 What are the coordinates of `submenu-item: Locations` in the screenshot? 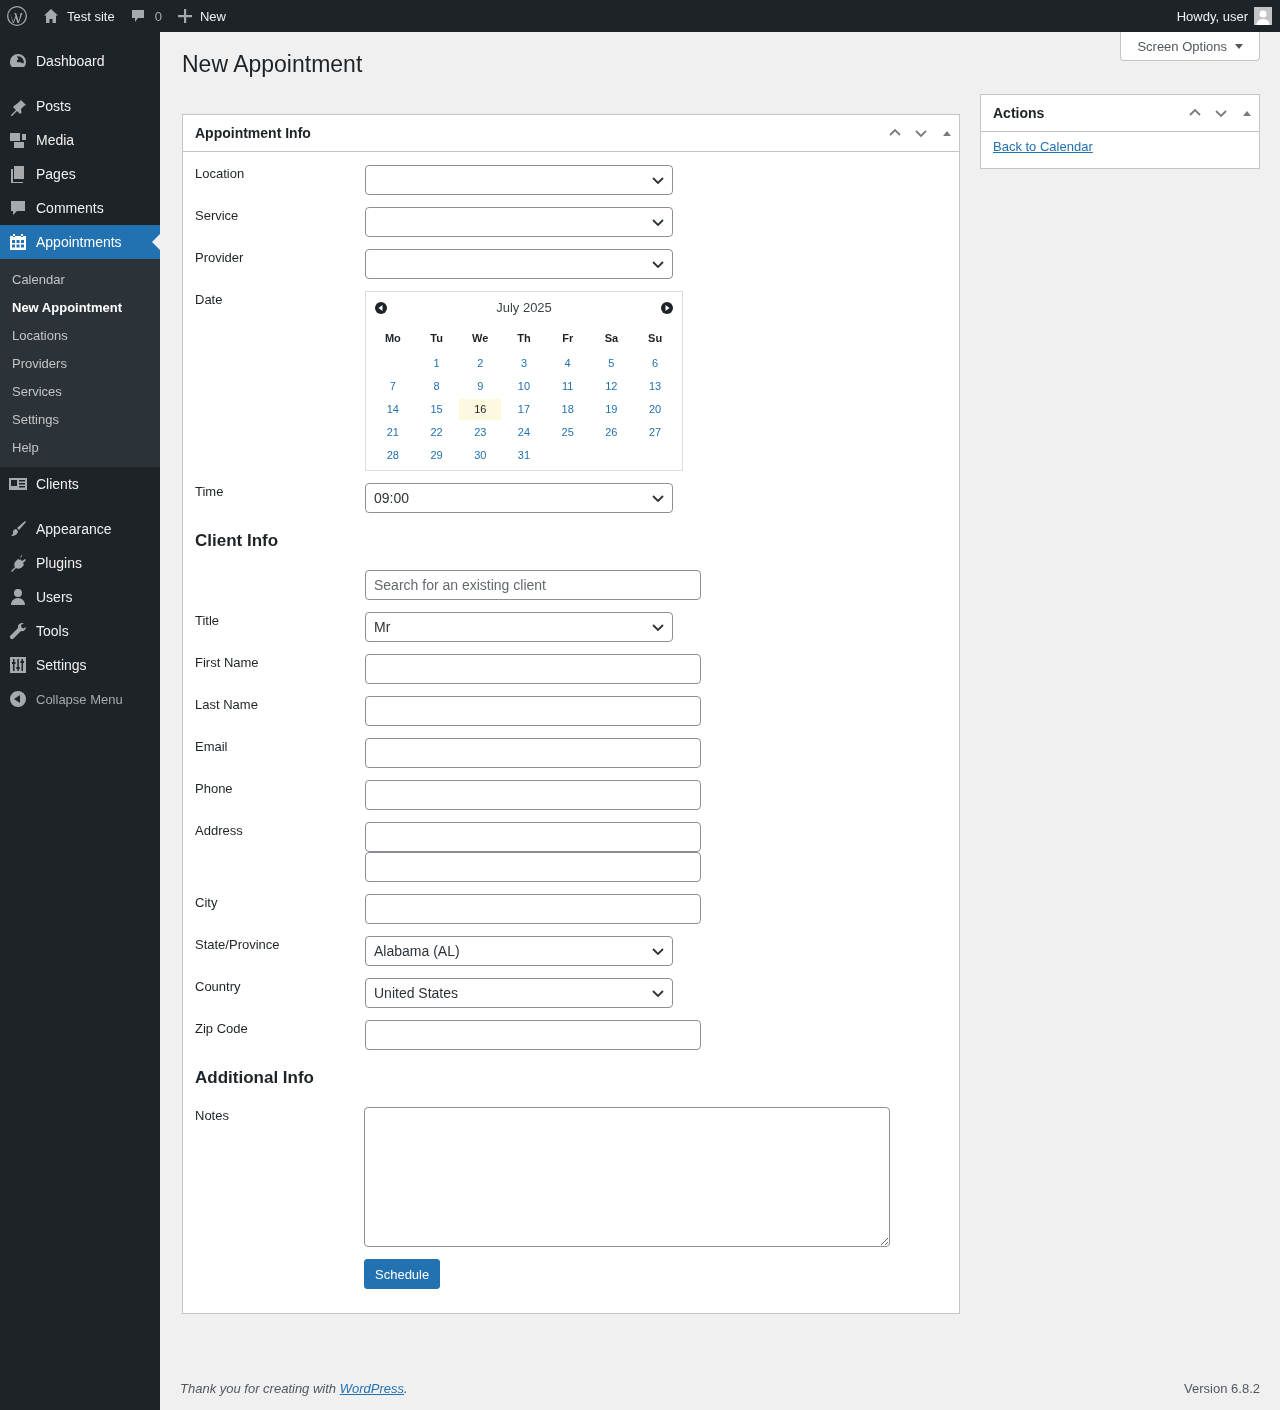 It's located at (80, 336).